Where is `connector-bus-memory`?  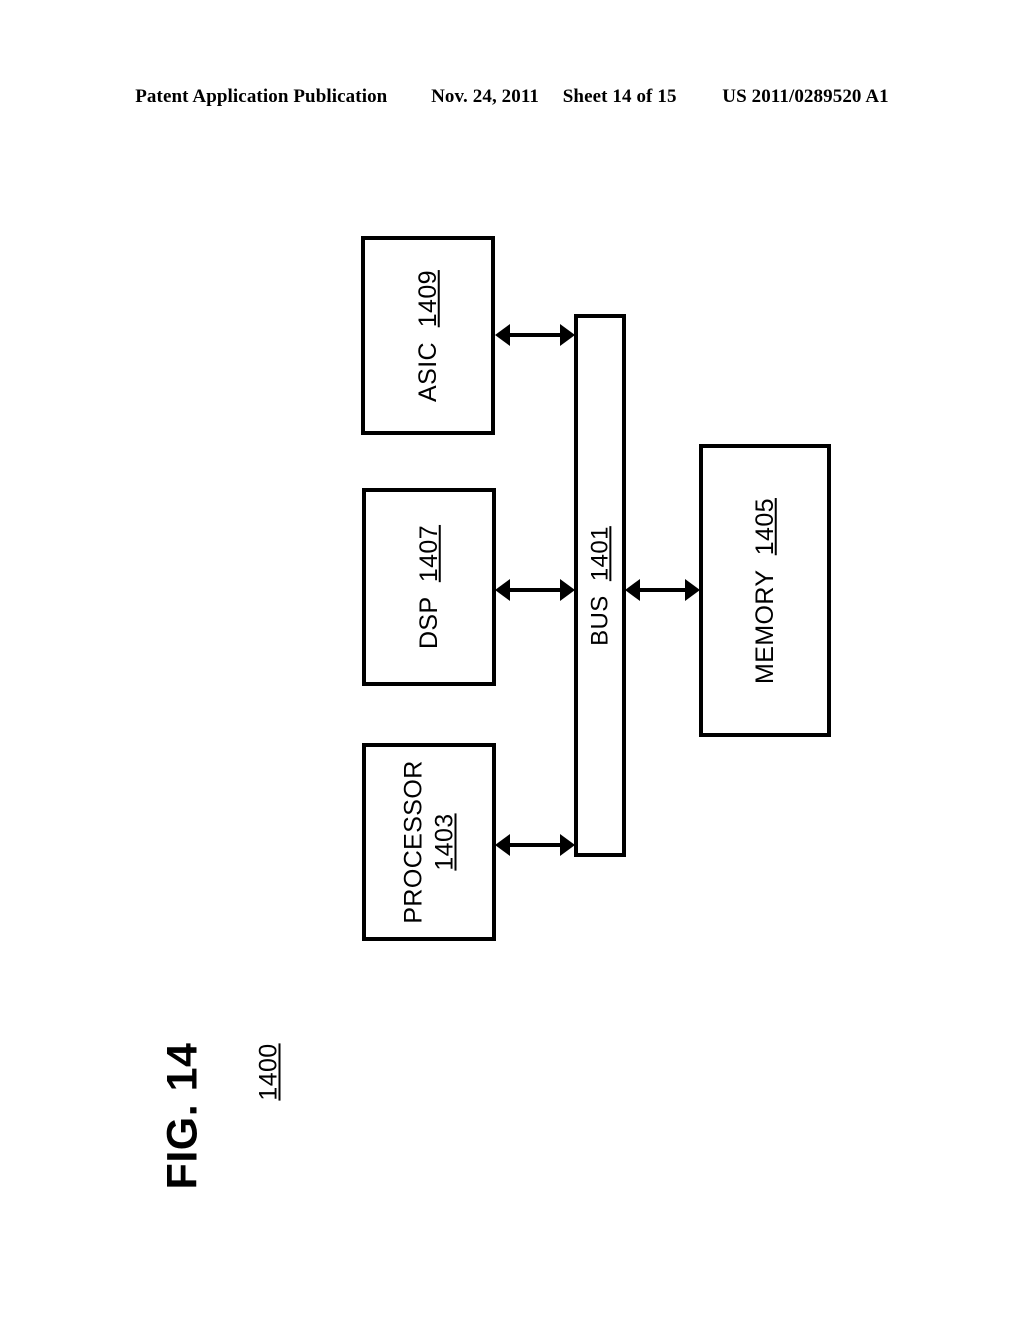 connector-bus-memory is located at coordinates (662, 590).